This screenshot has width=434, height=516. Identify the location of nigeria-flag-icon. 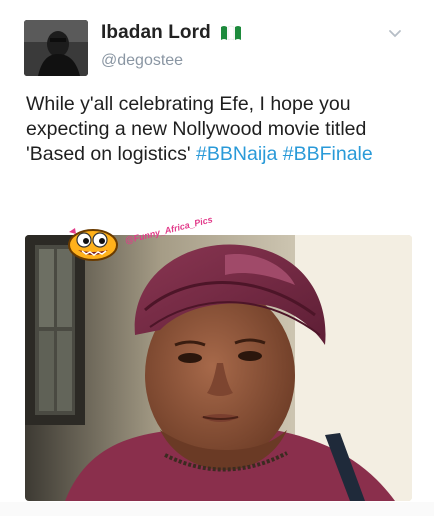
(231, 33).